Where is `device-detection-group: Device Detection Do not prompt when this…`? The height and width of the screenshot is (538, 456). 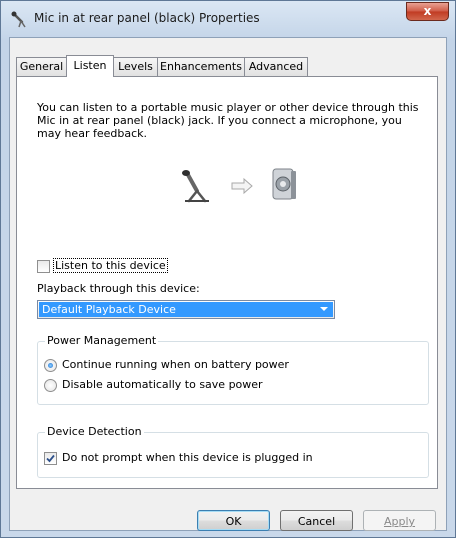 device-detection-group: Device Detection Do not prompt when this… is located at coordinates (233, 451).